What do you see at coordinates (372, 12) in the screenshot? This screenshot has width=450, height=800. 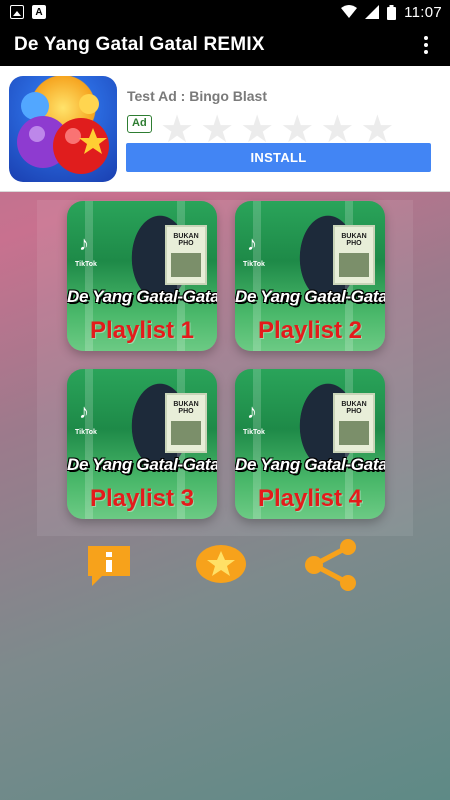 I see `signal-icon` at bounding box center [372, 12].